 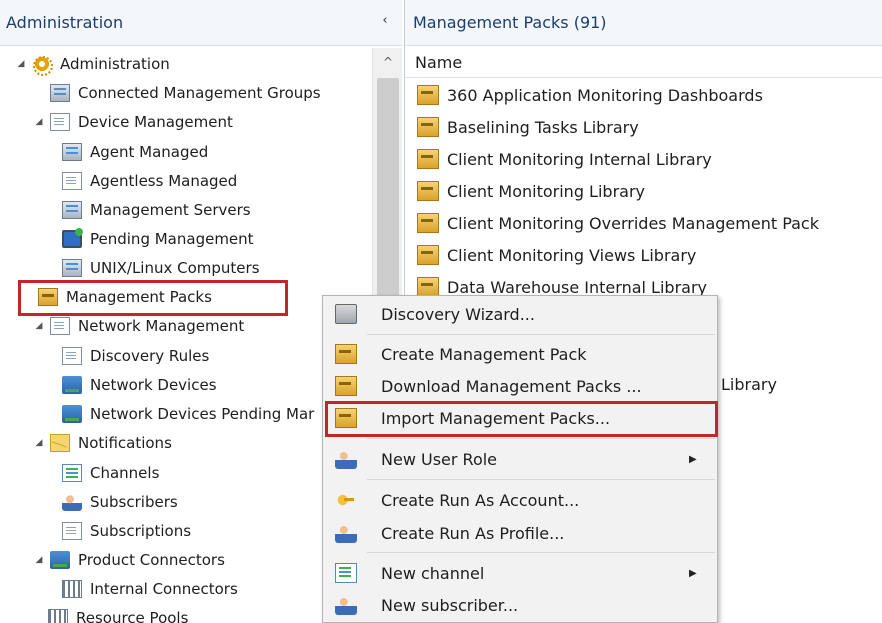 What do you see at coordinates (199, 93) in the screenshot?
I see `tree-item-label: Connected Management Groups` at bounding box center [199, 93].